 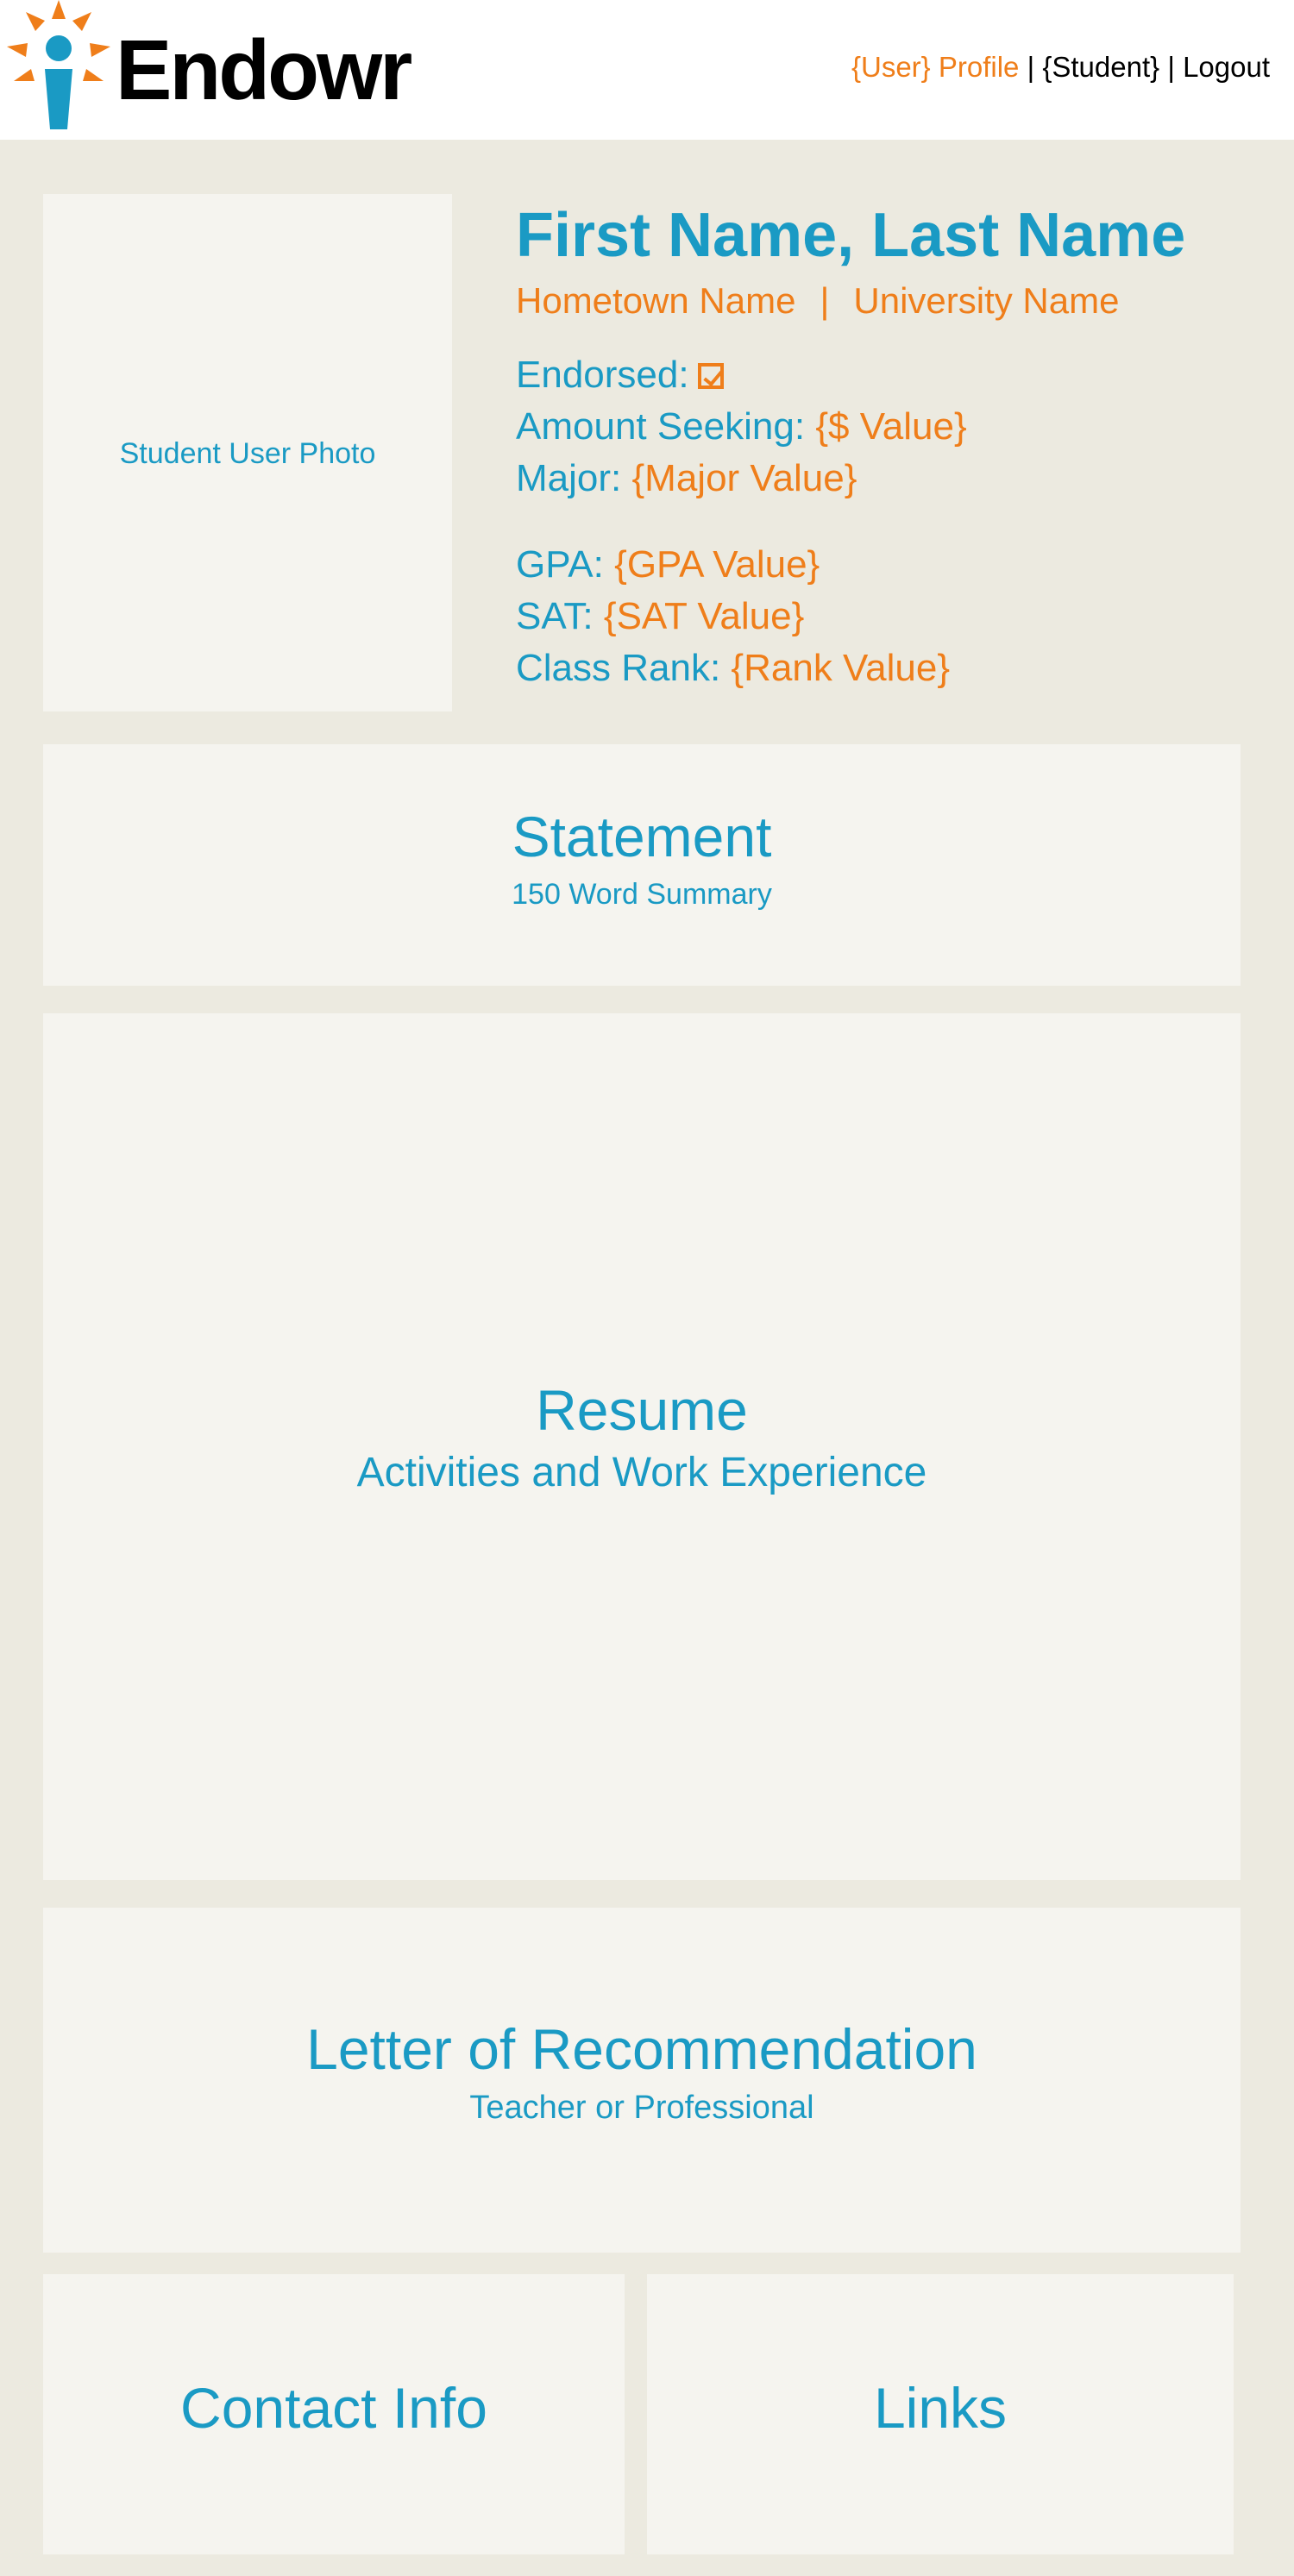 What do you see at coordinates (642, 2049) in the screenshot?
I see `recommendation-title: Letter of Recommendation` at bounding box center [642, 2049].